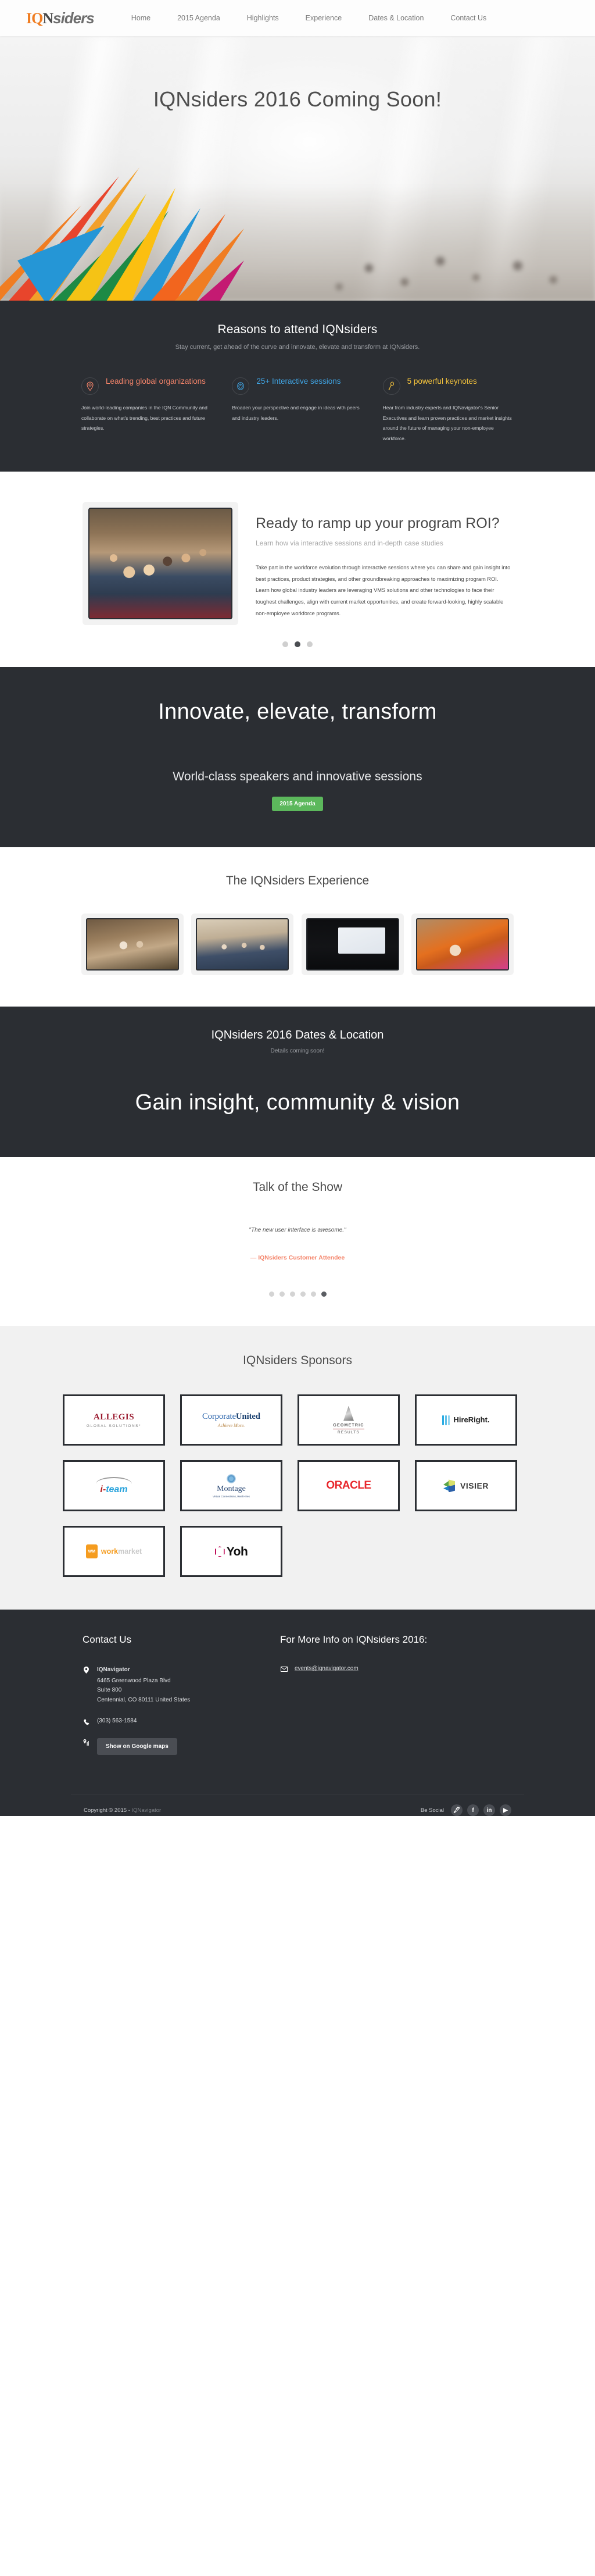 The image size is (595, 2576). What do you see at coordinates (91, 1552) in the screenshot?
I see `workmarket-mark-icon: WM` at bounding box center [91, 1552].